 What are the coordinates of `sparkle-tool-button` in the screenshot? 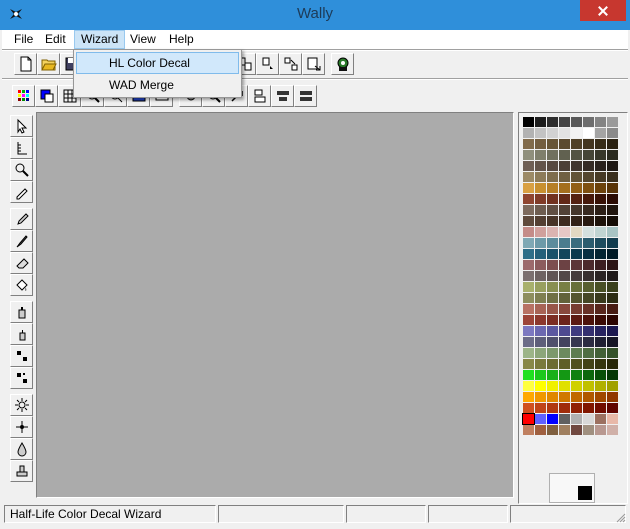 It's located at (21, 427).